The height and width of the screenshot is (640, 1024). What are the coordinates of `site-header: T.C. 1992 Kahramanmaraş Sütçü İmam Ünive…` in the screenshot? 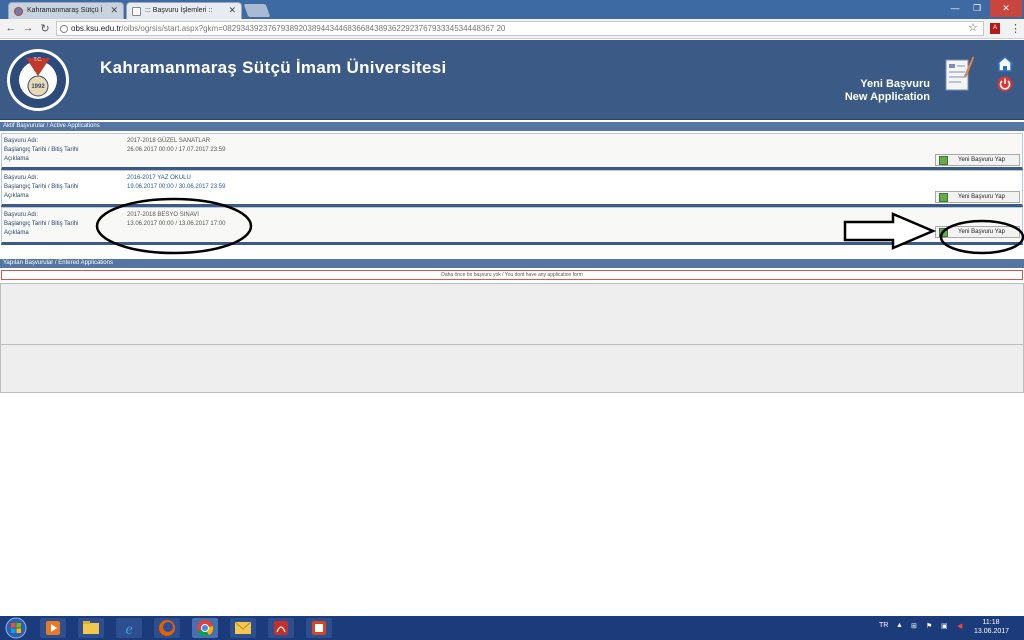 It's located at (512, 80).